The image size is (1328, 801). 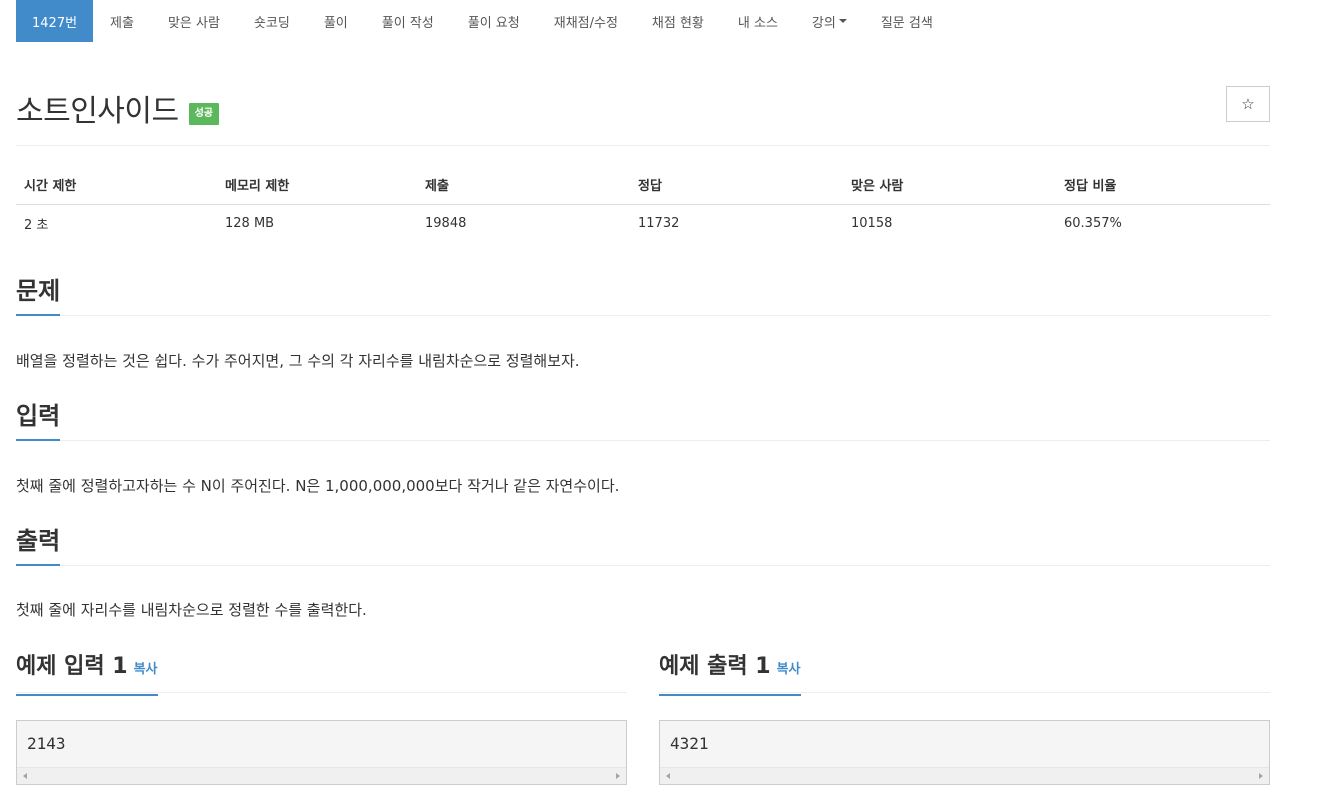 I want to click on section-problem-header: 문제, so click(x=643, y=292).